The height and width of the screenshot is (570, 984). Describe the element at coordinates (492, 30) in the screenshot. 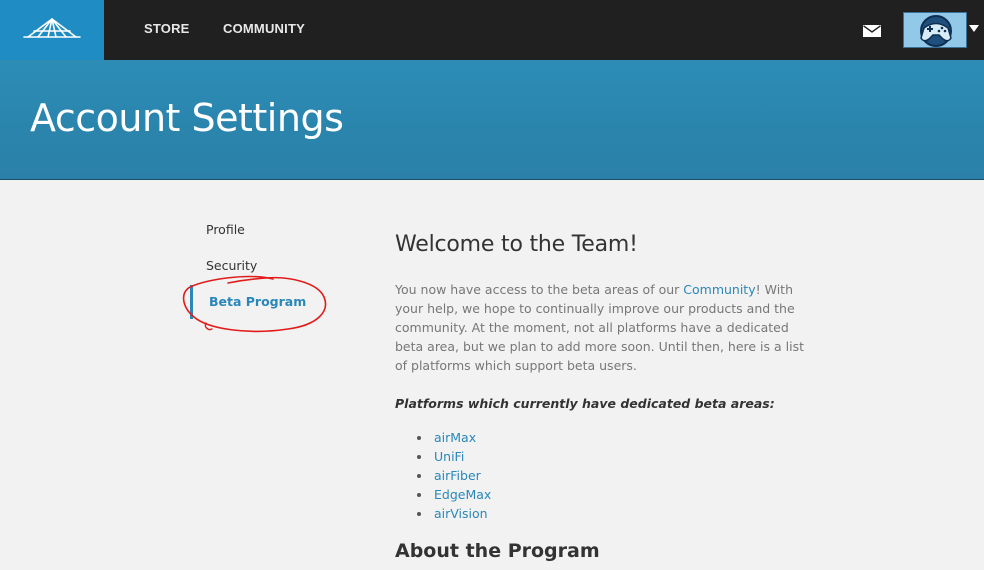

I see `top-nav-bar: STORE COMMUNITY` at that location.